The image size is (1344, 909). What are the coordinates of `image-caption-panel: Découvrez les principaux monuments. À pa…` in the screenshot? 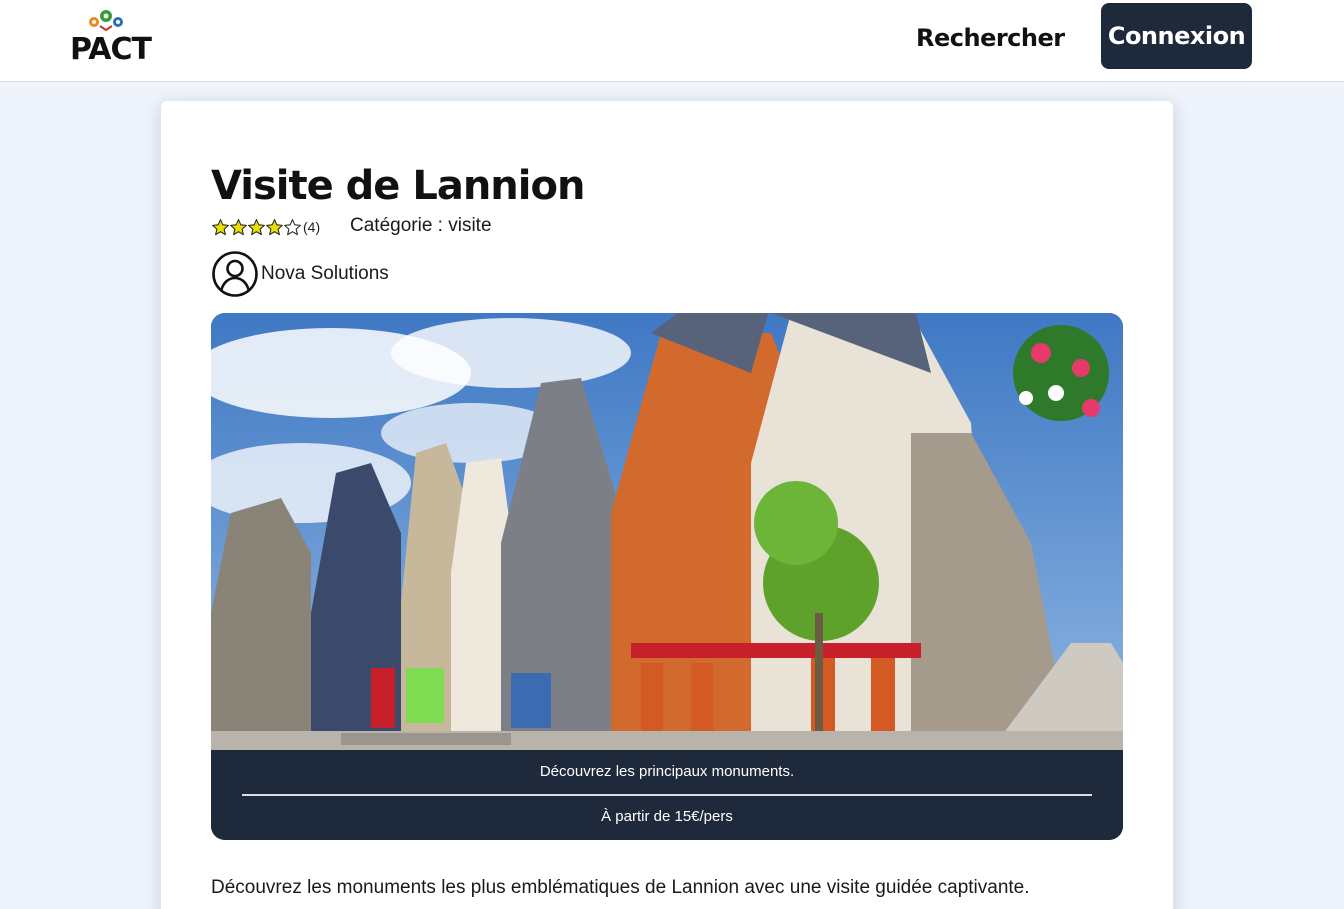 It's located at (667, 795).